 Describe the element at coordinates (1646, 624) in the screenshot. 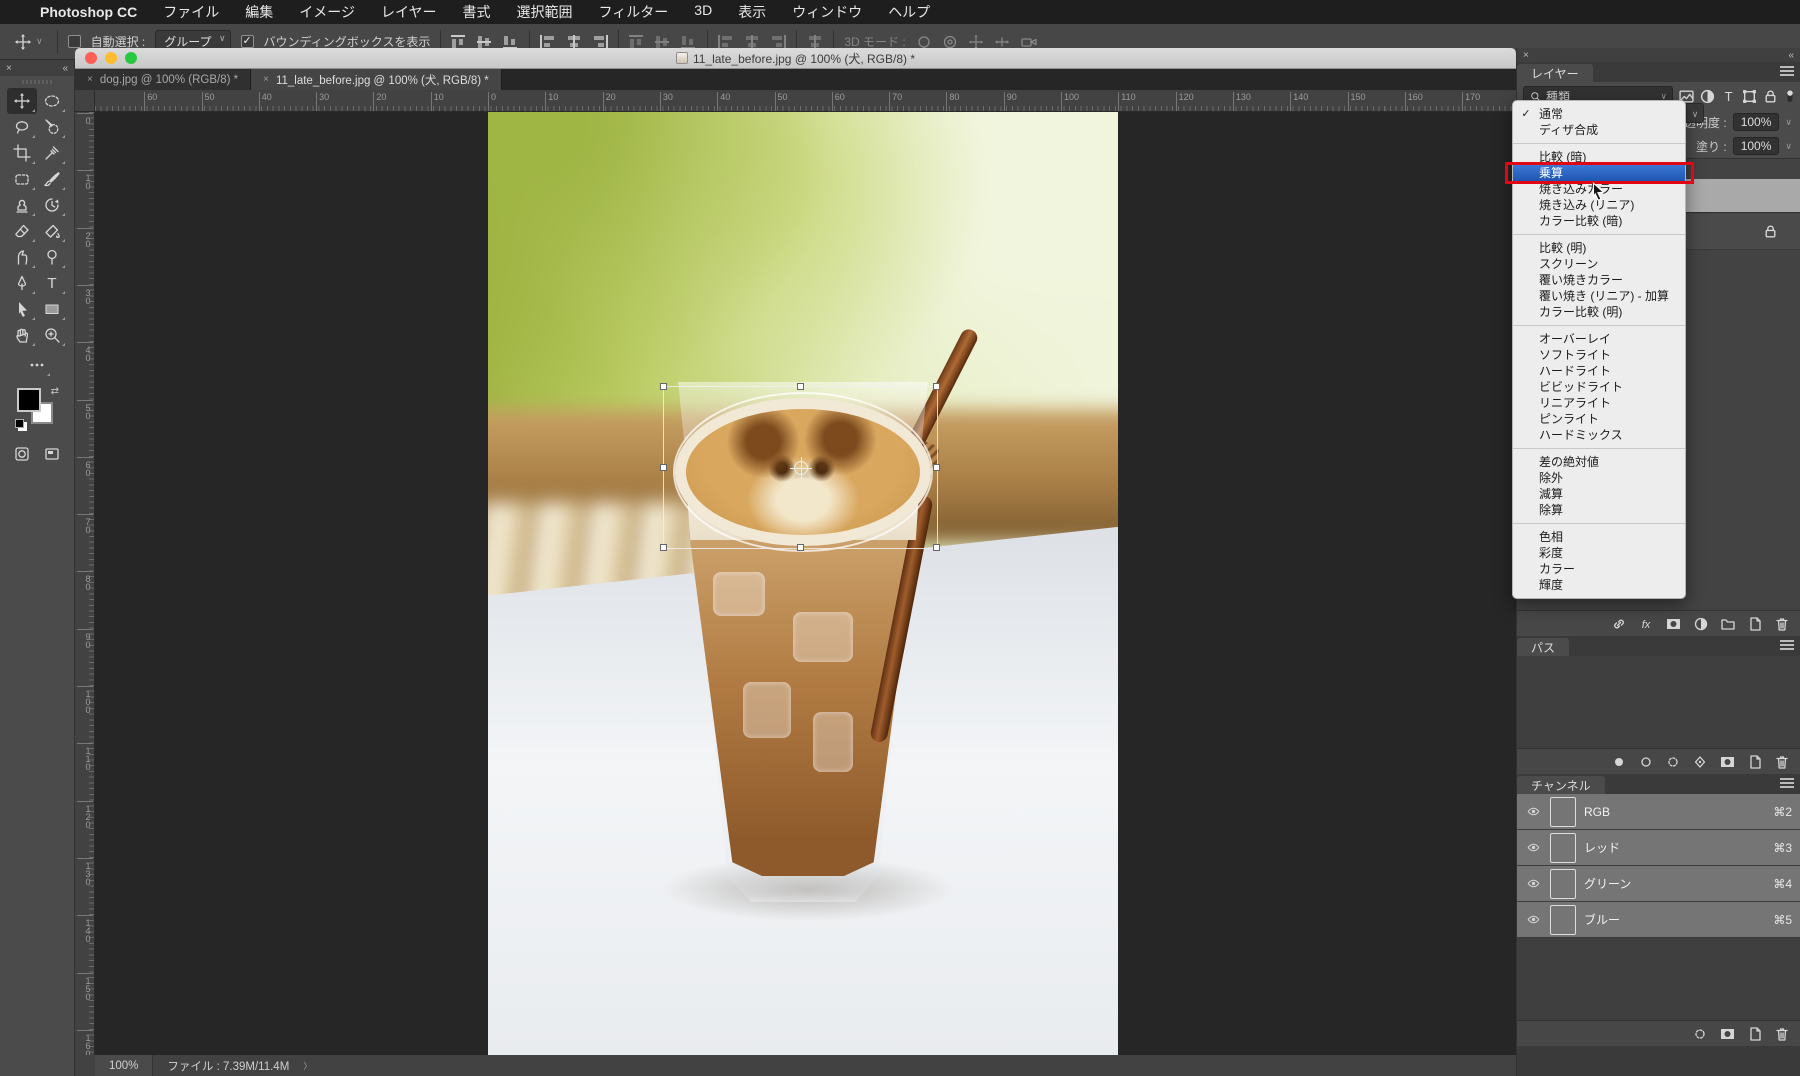

I see `layer-style-icon: fx` at that location.